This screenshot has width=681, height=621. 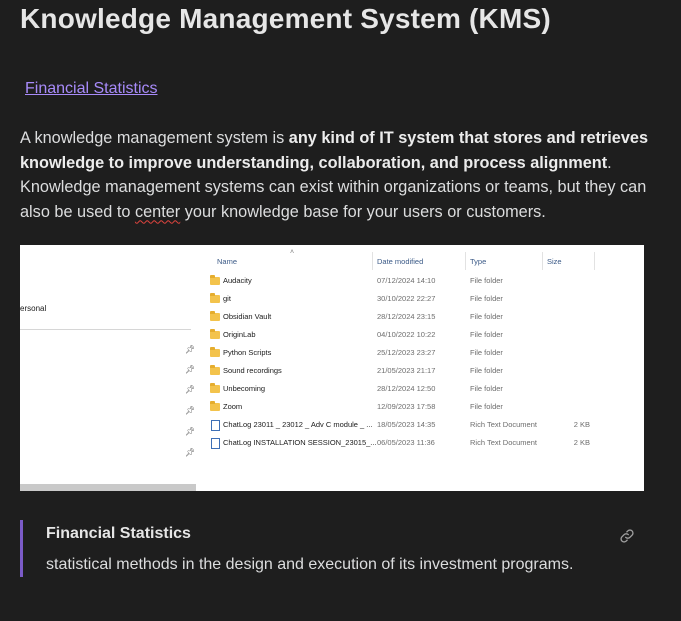 I want to click on column-header-date: Date modified, so click(x=400, y=261).